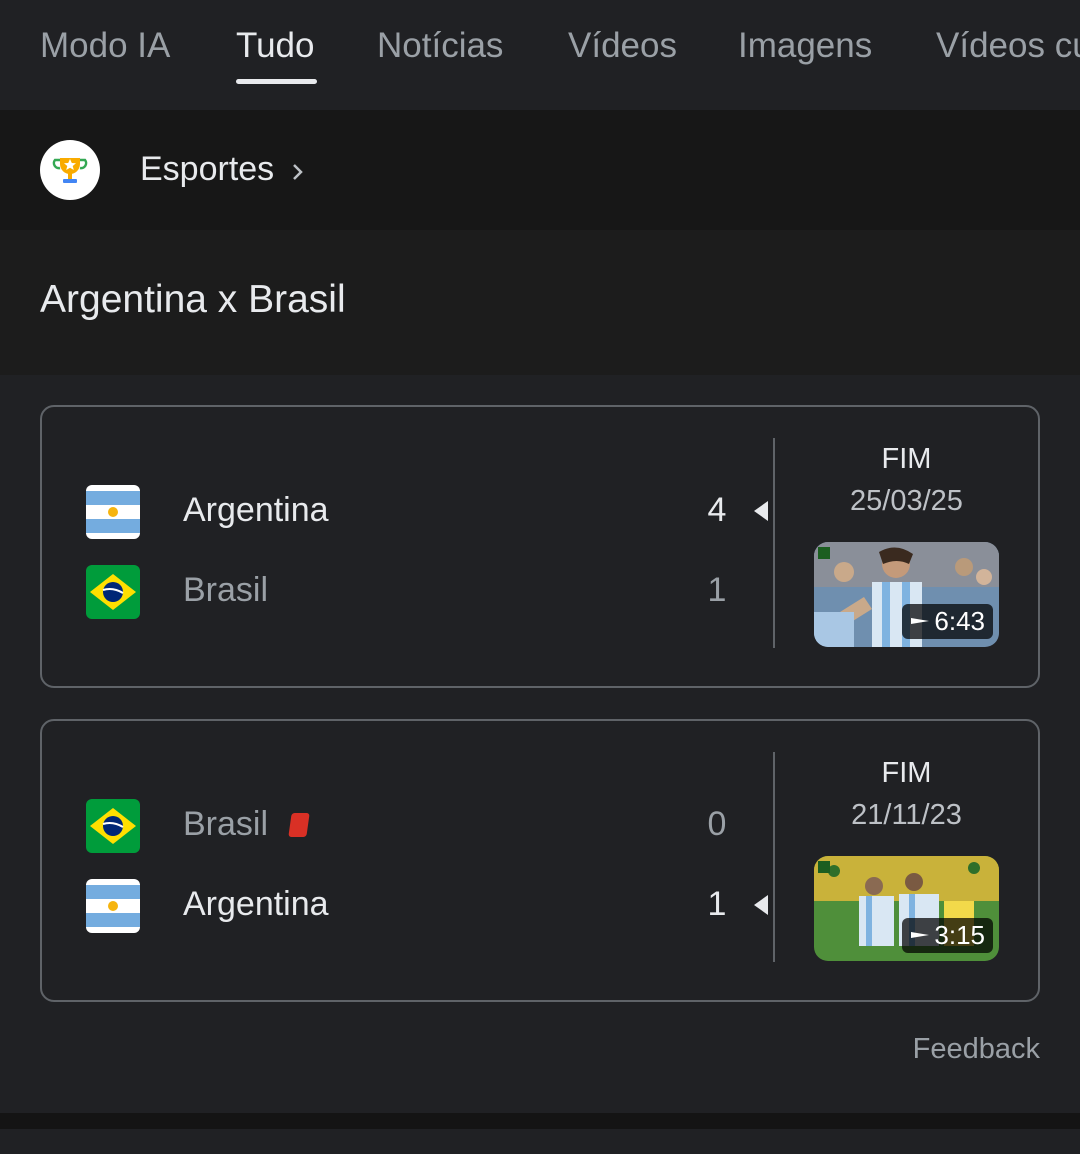 This screenshot has width=1080, height=1154. I want to click on tab-videos: Vídeos, so click(622, 46).